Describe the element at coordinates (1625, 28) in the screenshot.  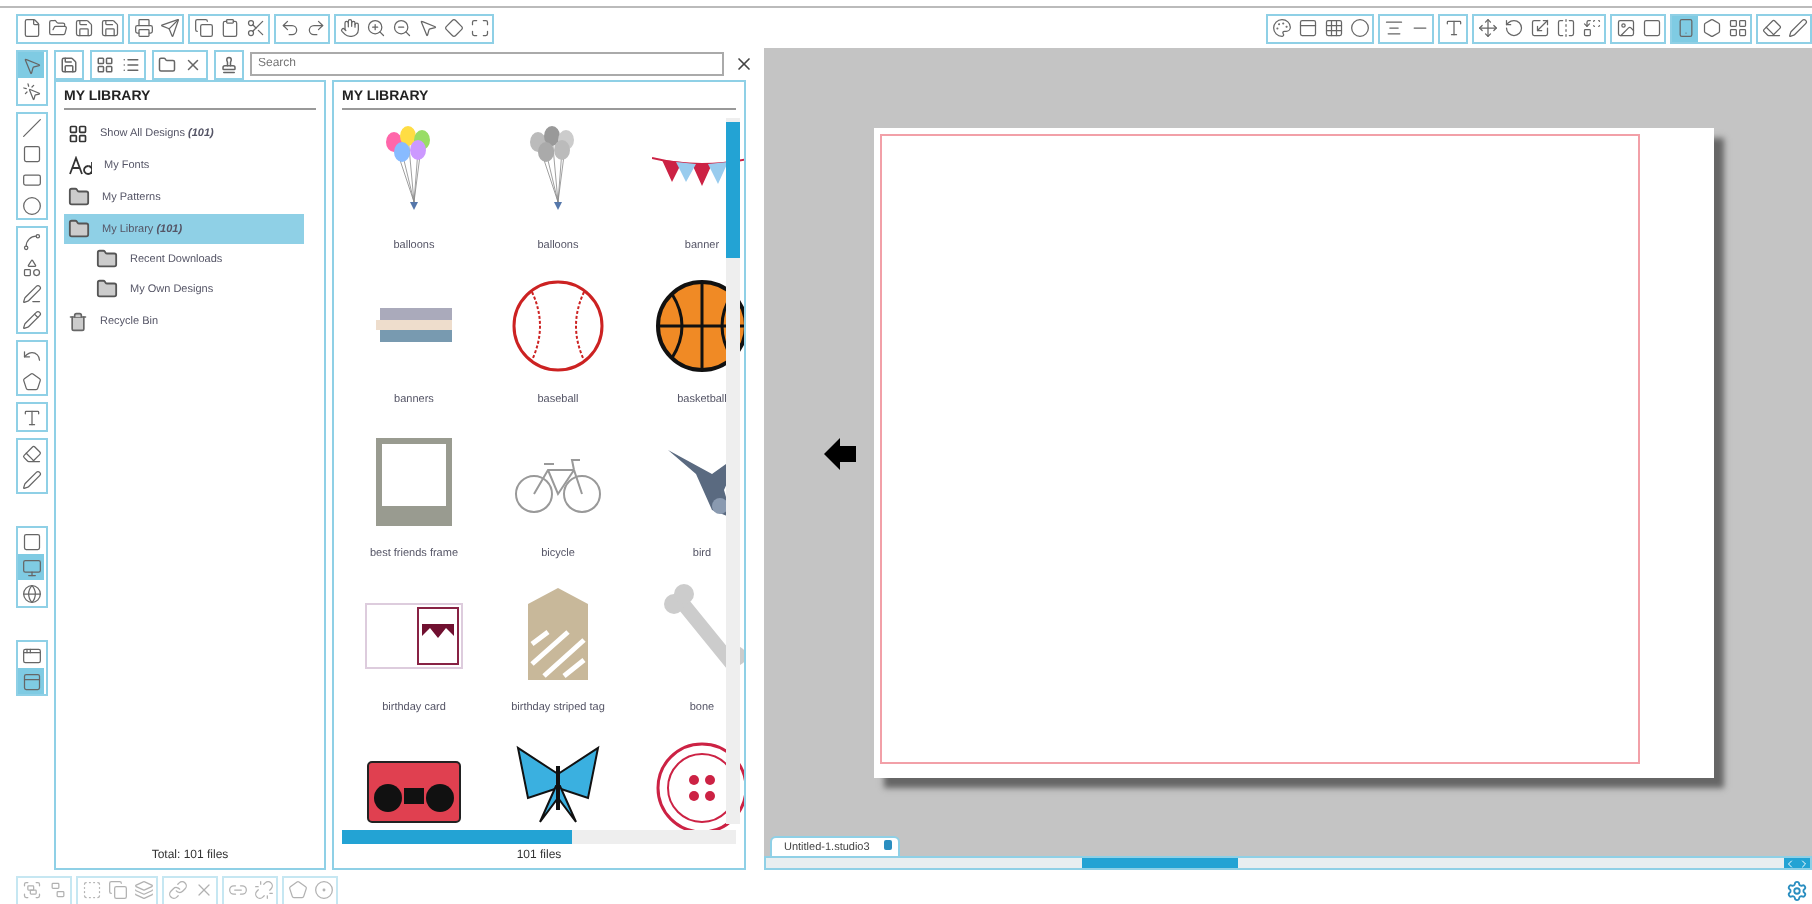
I see `image-icon` at that location.